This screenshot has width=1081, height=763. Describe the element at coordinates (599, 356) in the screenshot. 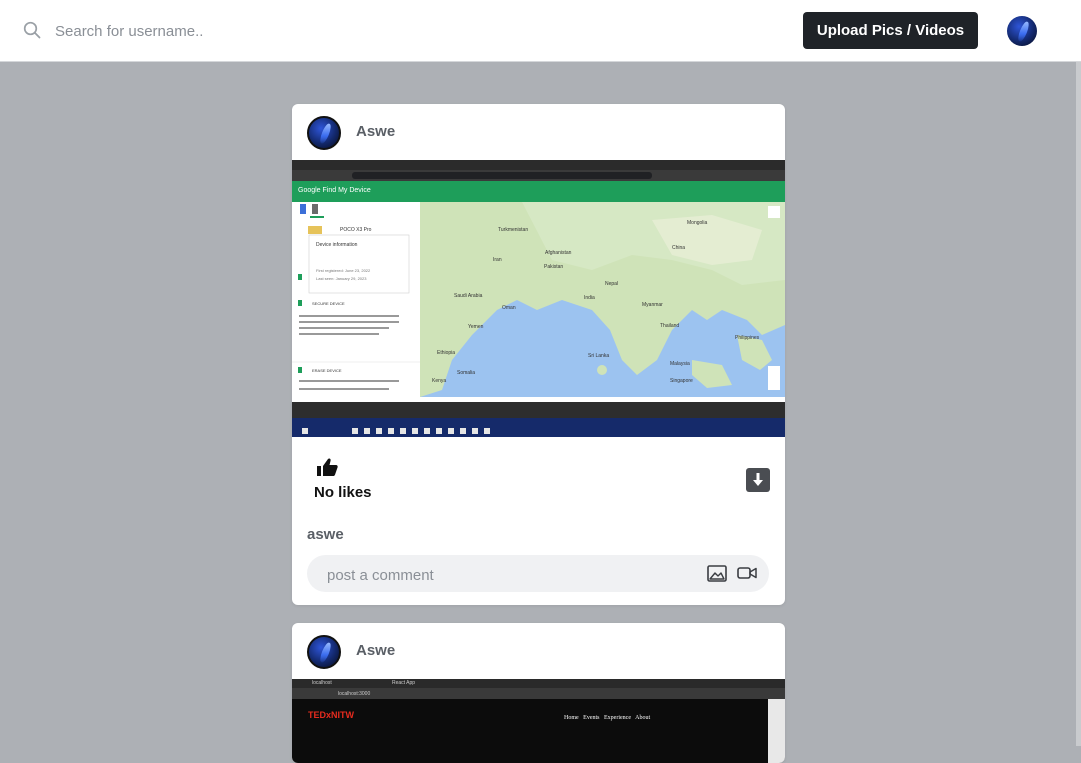

I see `map-label: Sri Lanka` at that location.